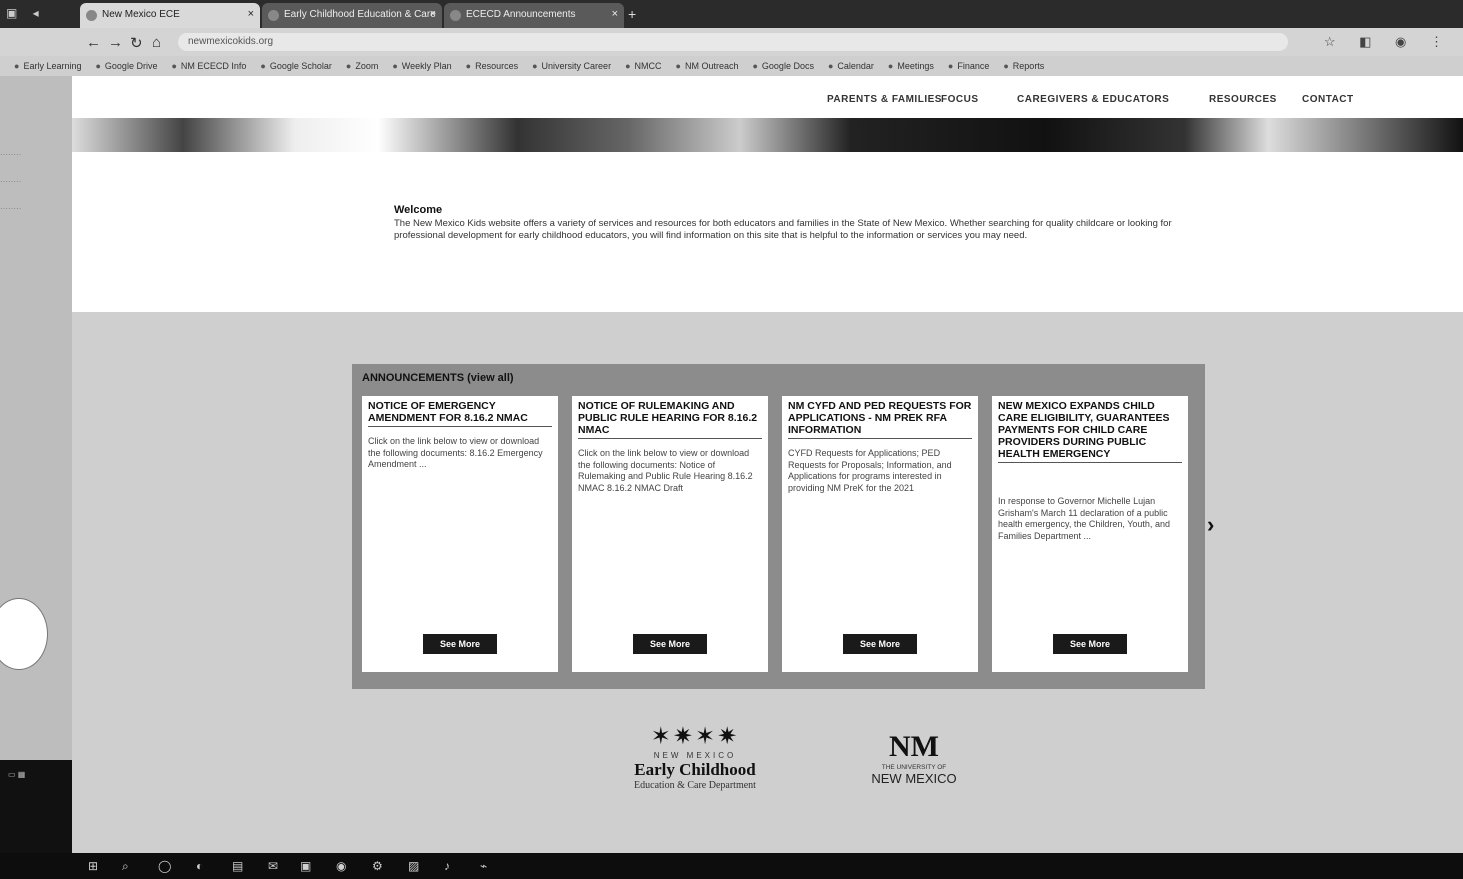  I want to click on network-icon: ⌁, so click(483, 866).